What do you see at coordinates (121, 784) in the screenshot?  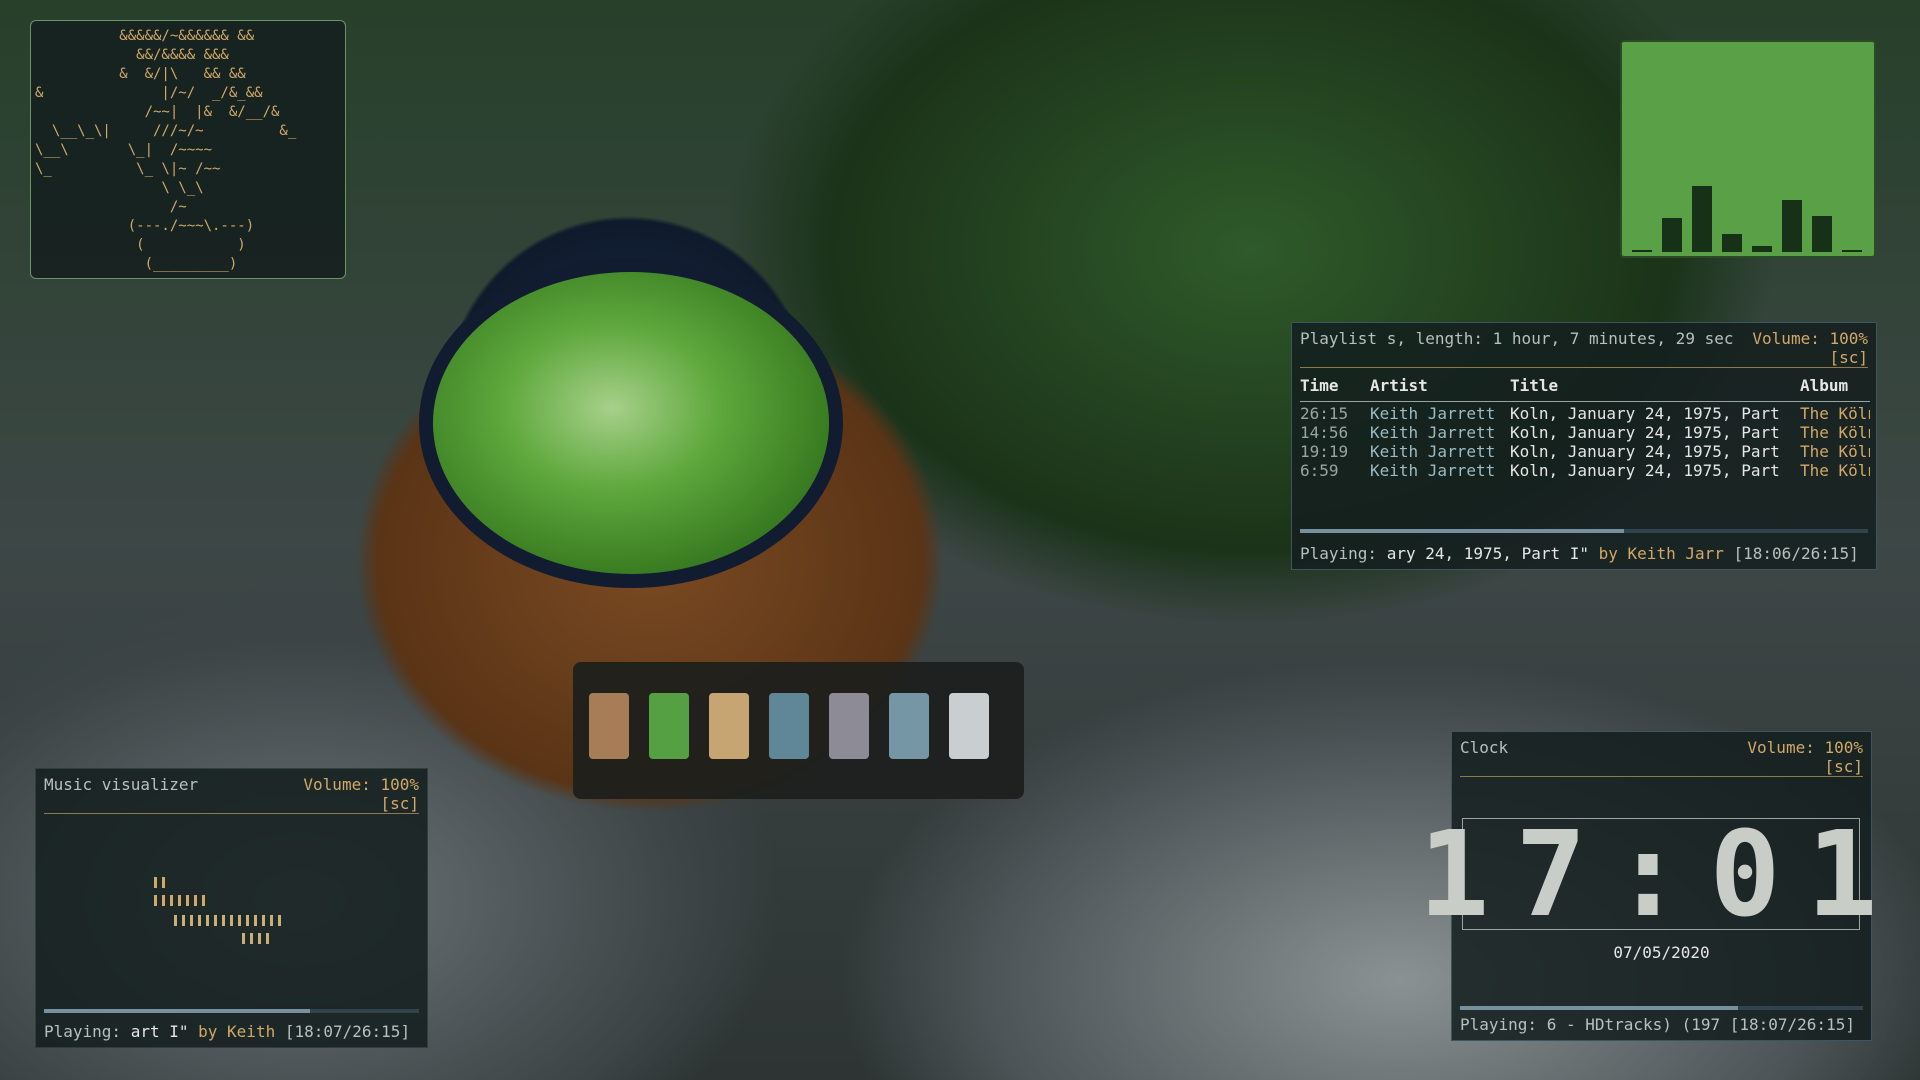 I see `visualizer-title: Music visualizer` at bounding box center [121, 784].